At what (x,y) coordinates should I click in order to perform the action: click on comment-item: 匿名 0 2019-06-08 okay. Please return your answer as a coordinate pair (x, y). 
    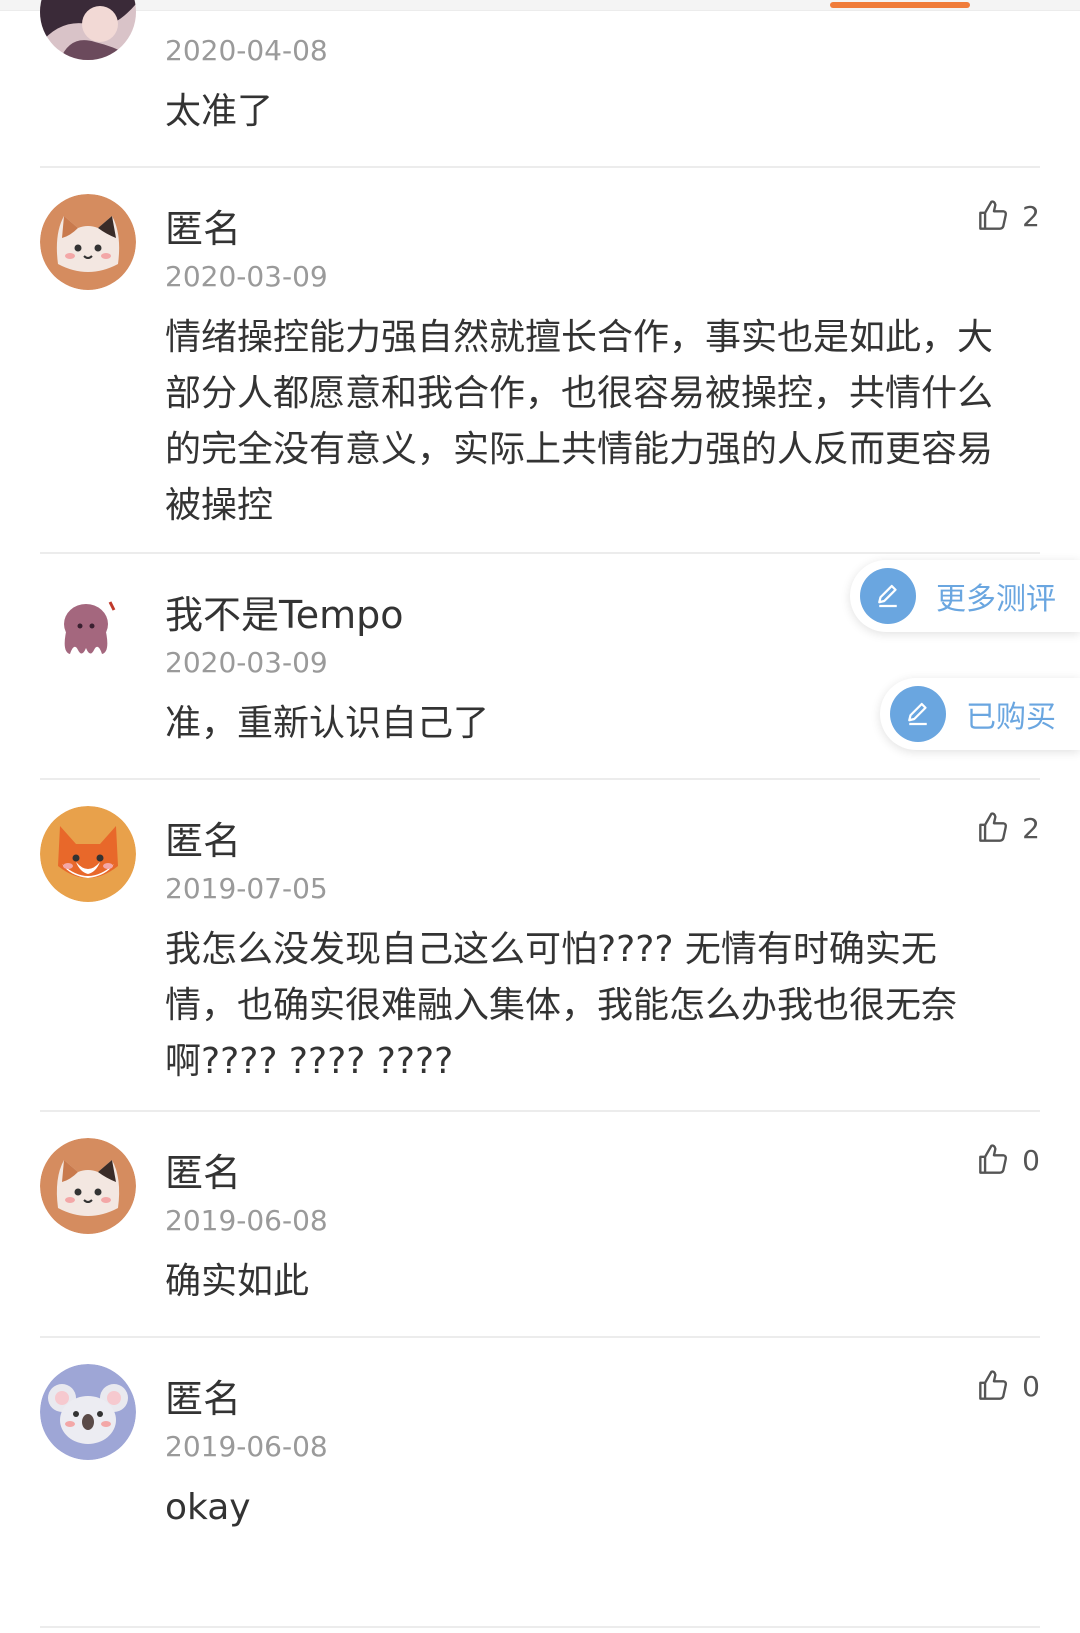
    Looking at the image, I should click on (540, 1453).